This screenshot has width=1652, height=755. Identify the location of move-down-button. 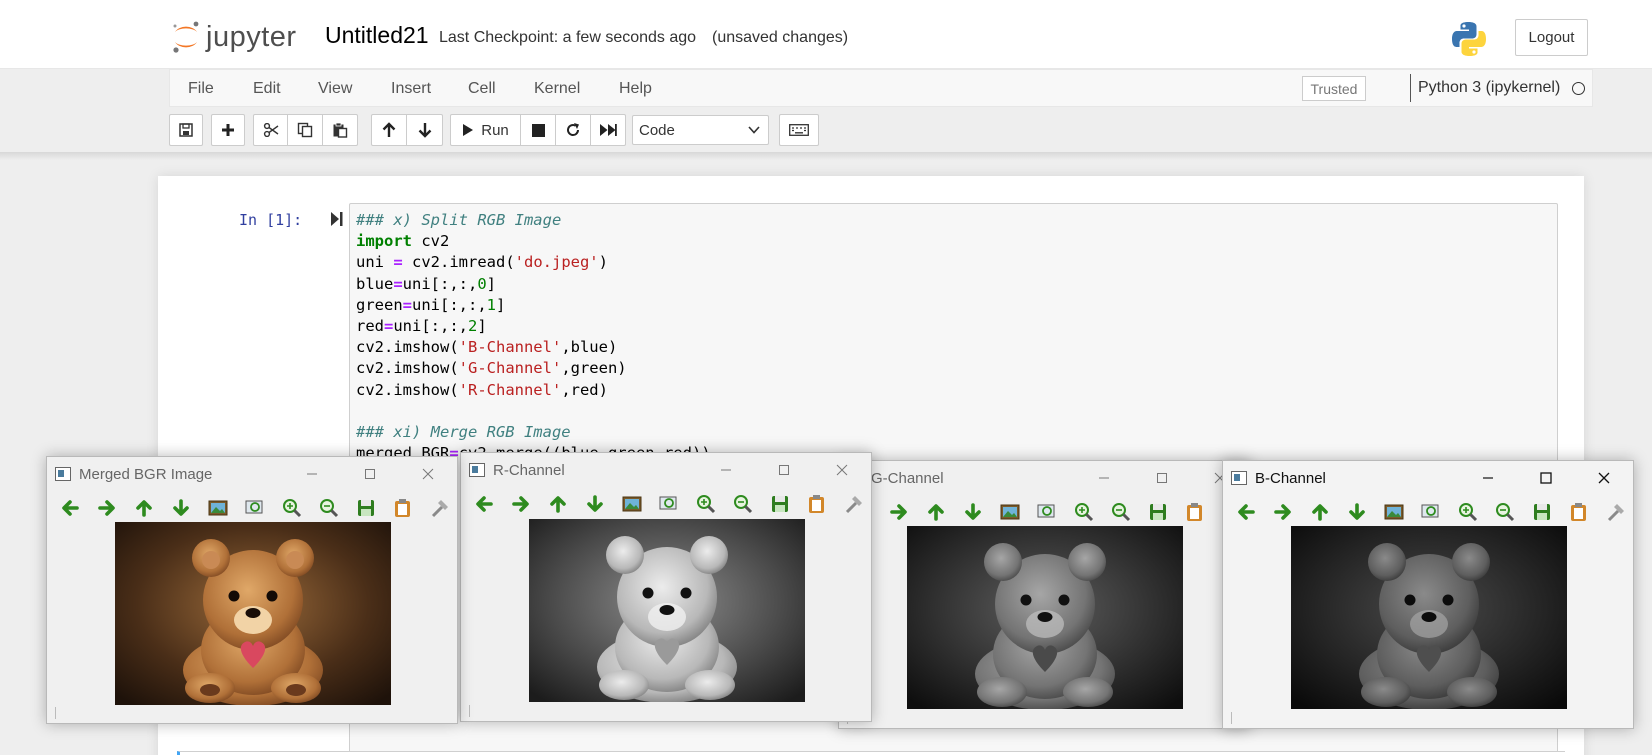
(424, 130).